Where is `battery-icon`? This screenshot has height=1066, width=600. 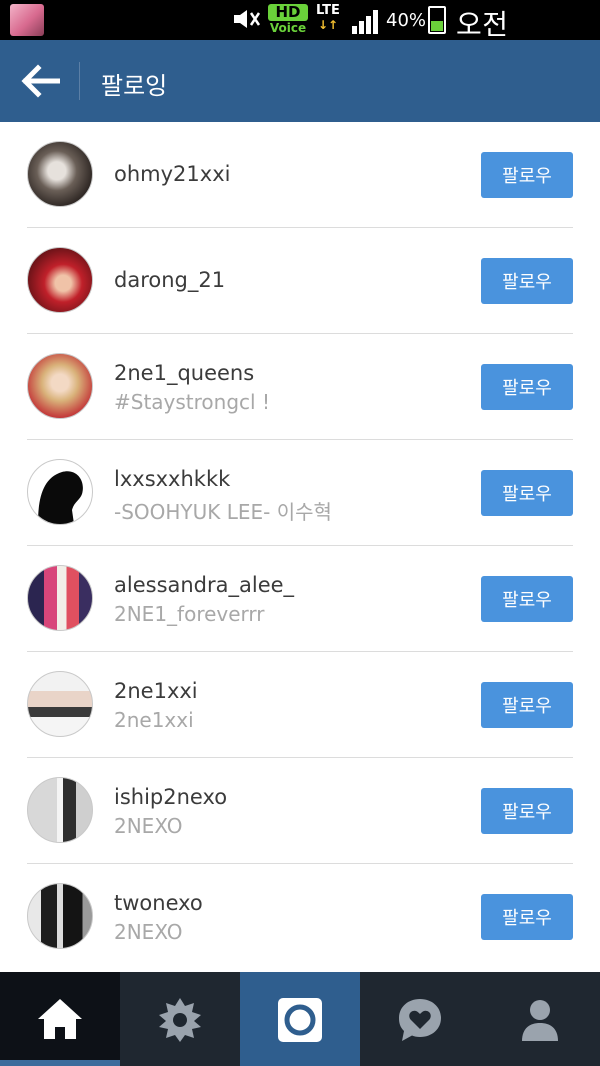 battery-icon is located at coordinates (437, 20).